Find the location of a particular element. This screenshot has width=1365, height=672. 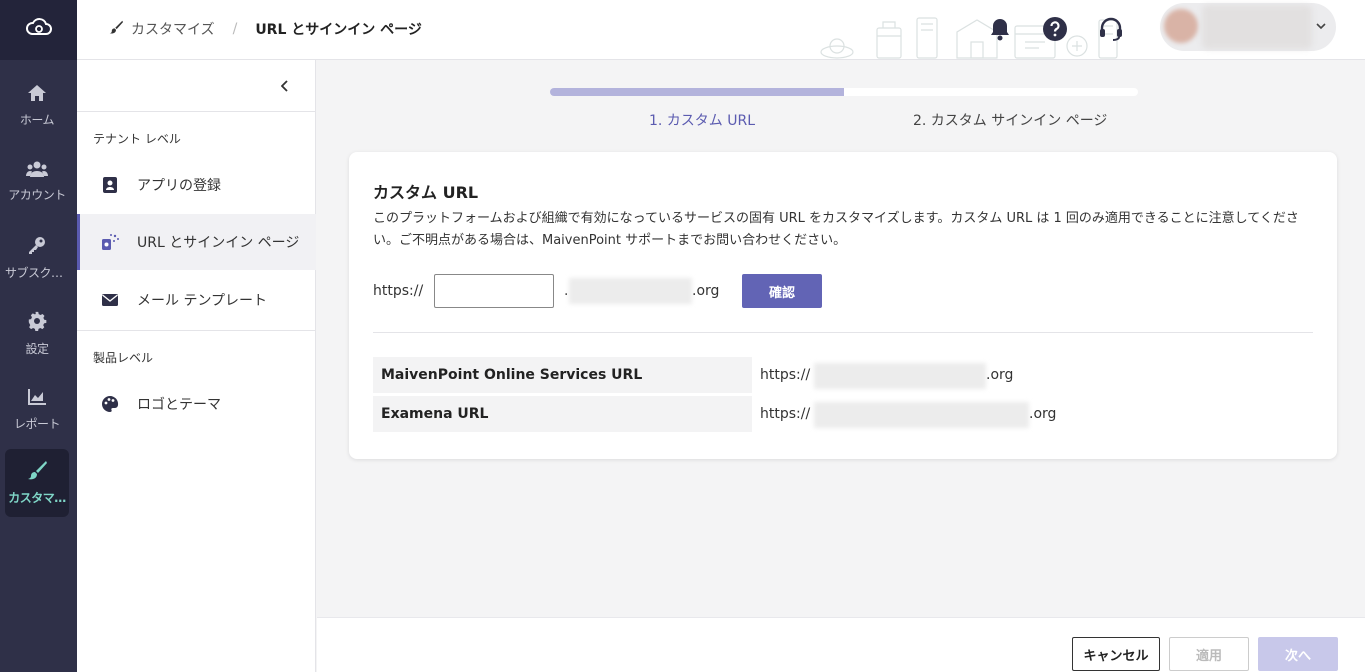

app-logo is located at coordinates (38, 30).